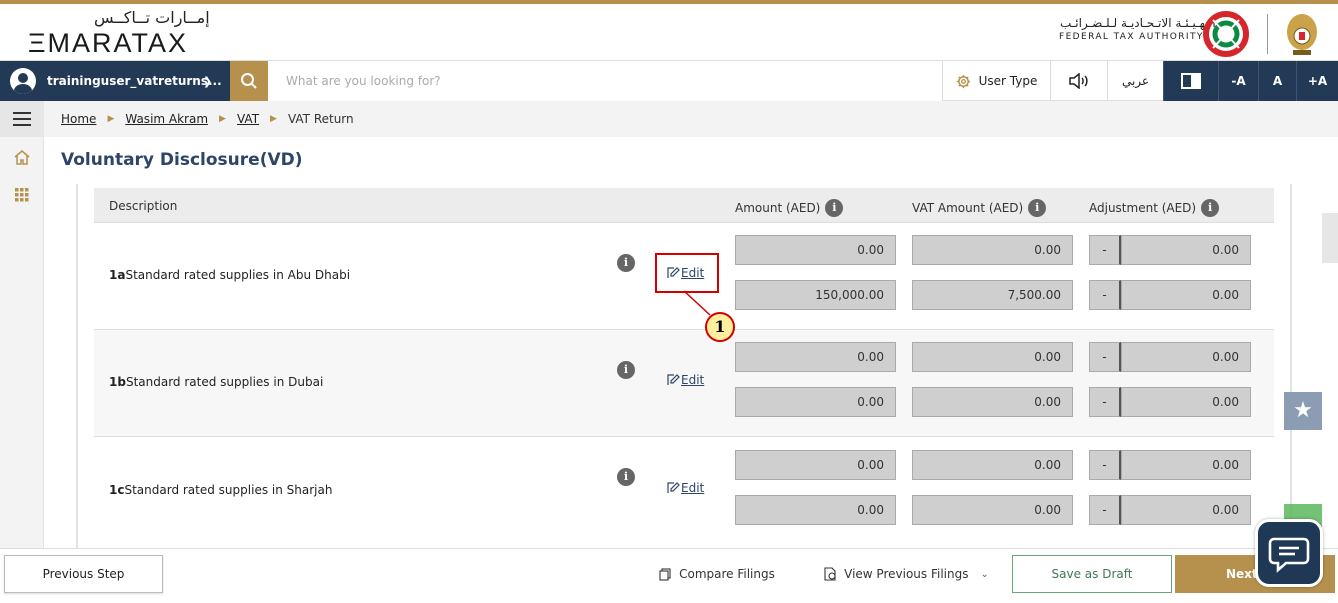 Image resolution: width=1338 pixels, height=603 pixels. What do you see at coordinates (229, 275) in the screenshot?
I see `row-description: 1aStandard rated supplies in Abu Dhabi` at bounding box center [229, 275].